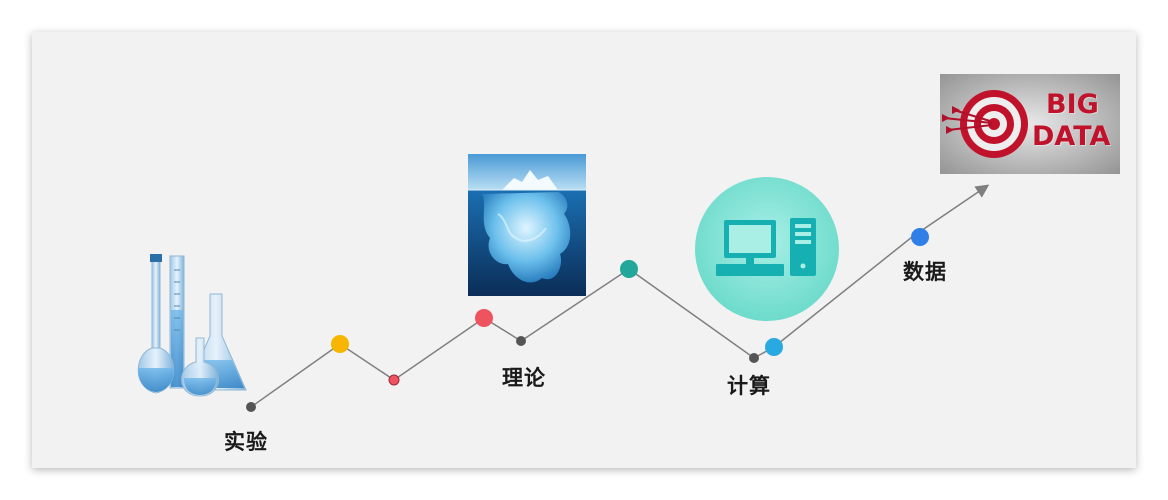 The height and width of the screenshot is (500, 1168). Describe the element at coordinates (920, 237) in the screenshot. I see `node-blue` at that location.